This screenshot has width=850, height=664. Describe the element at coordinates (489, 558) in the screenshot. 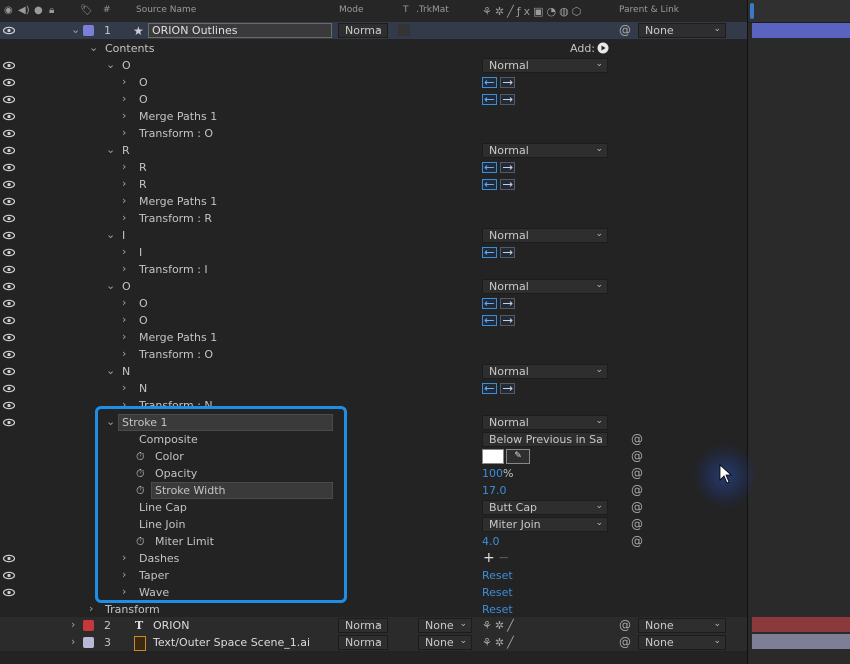

I see `add-dash-icon: +` at that location.